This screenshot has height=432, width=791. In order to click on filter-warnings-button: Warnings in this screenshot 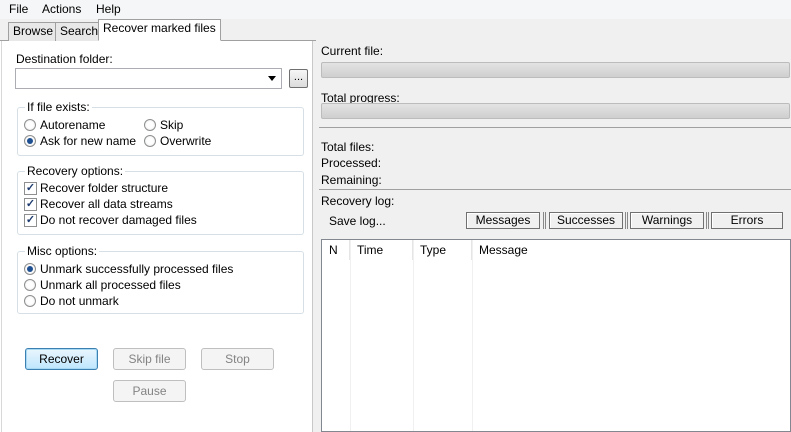, I will do `click(667, 220)`.